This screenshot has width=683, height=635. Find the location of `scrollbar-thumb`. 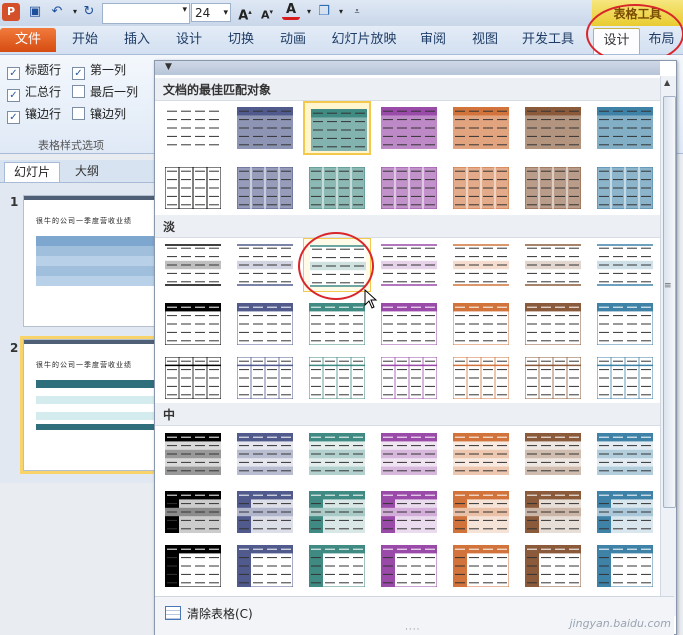

scrollbar-thumb is located at coordinates (669, 302).